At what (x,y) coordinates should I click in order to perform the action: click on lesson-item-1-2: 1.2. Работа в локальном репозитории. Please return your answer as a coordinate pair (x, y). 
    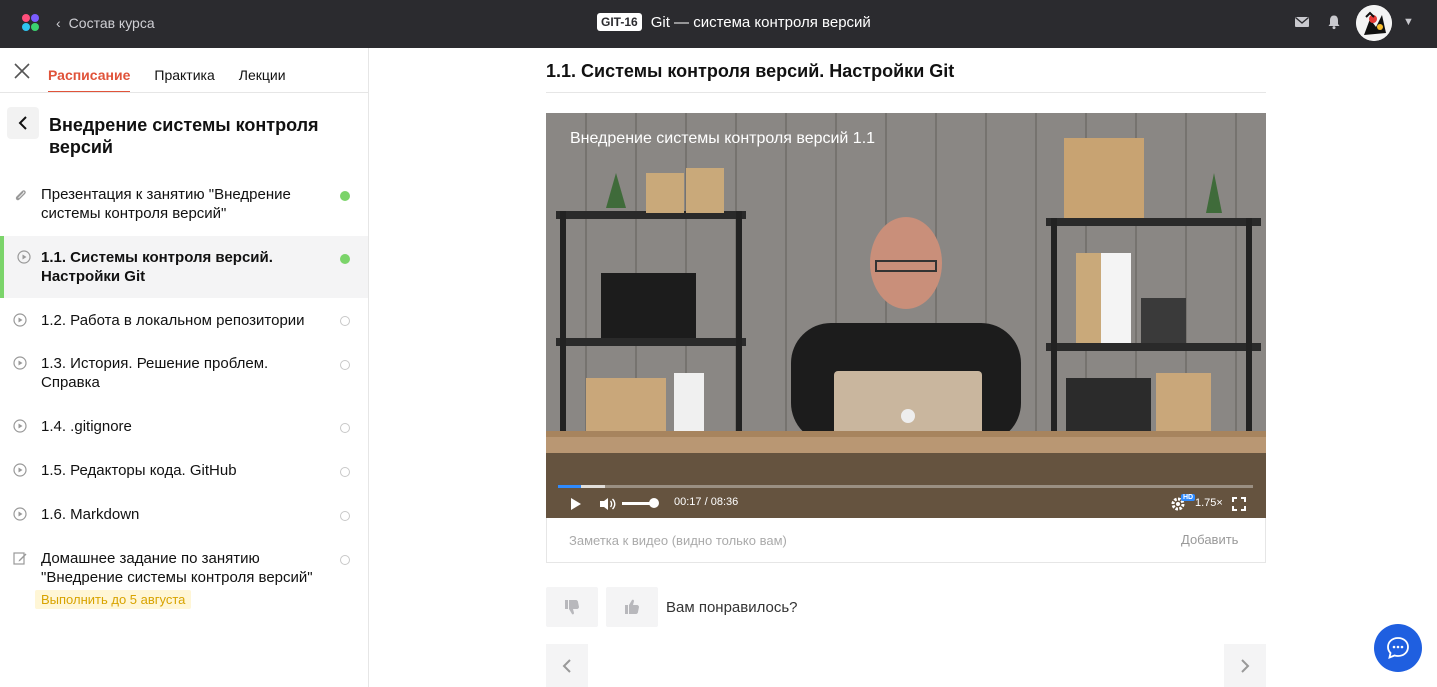
    Looking at the image, I should click on (184, 322).